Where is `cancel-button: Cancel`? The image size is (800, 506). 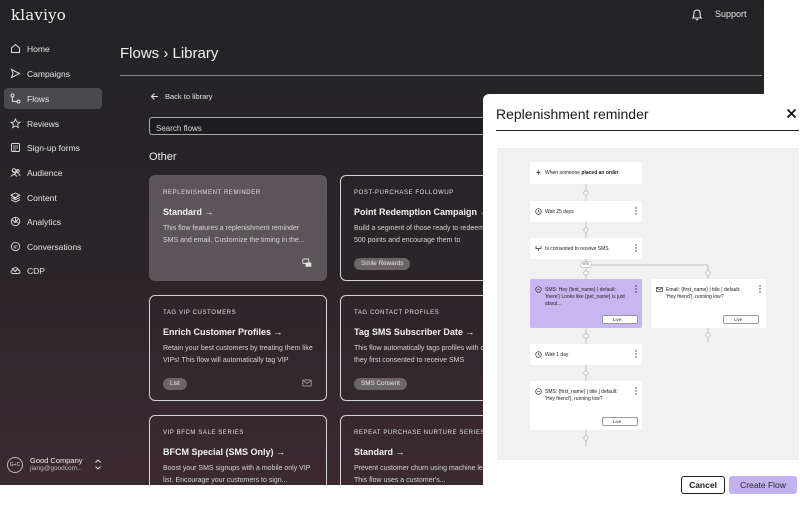 cancel-button: Cancel is located at coordinates (703, 485).